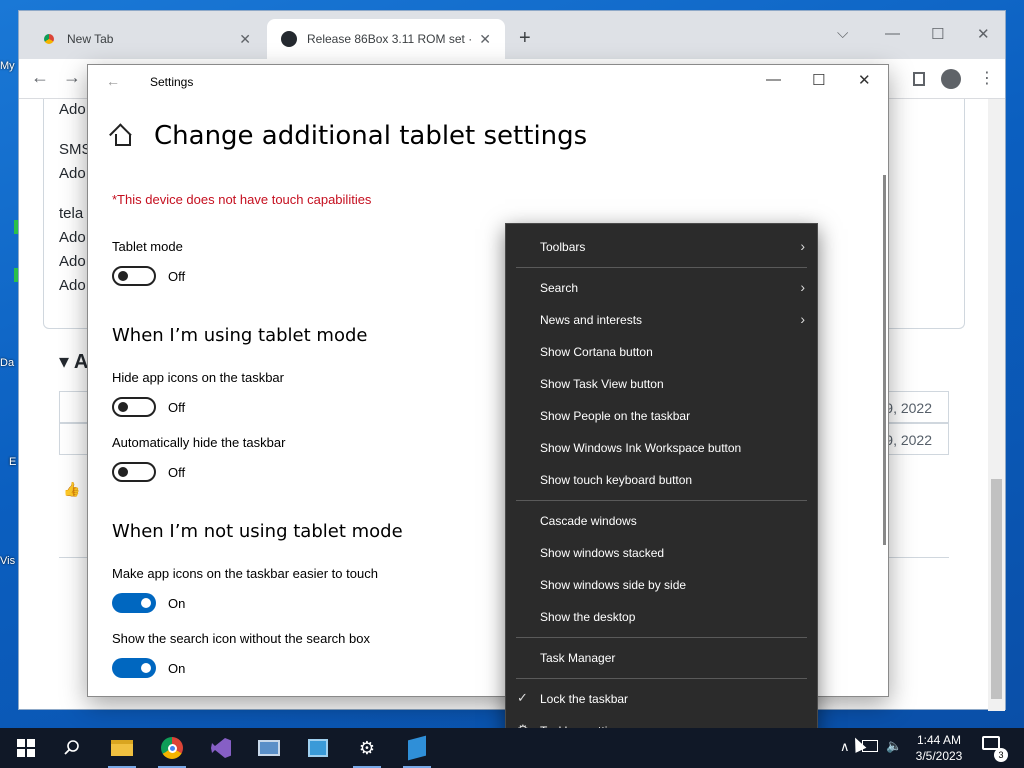  What do you see at coordinates (615, 416) in the screenshot?
I see `menu-item-label: Show People on the taskbar` at bounding box center [615, 416].